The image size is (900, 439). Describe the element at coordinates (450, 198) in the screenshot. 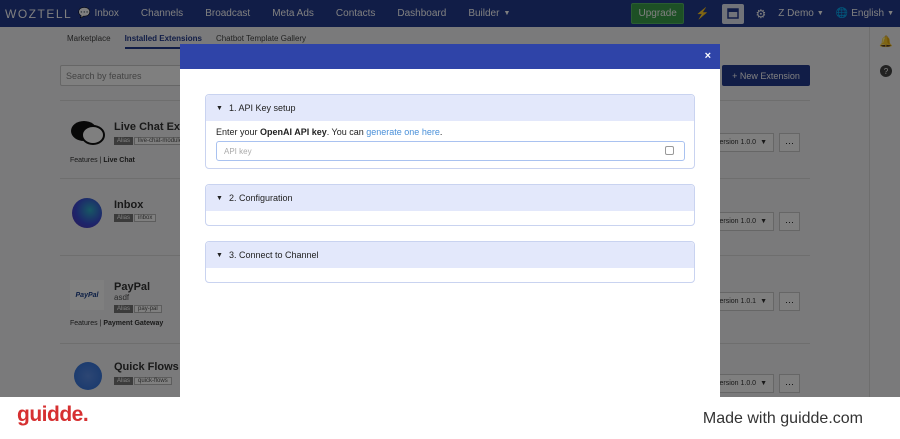

I see `configuration-header: ▼ 2. Configuration` at that location.